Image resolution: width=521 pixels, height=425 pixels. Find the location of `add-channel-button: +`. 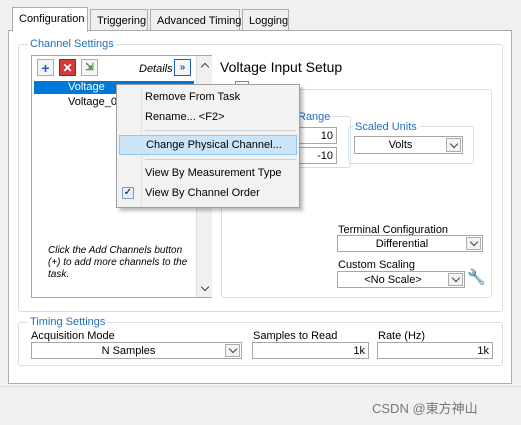

add-channel-button: + is located at coordinates (45, 67).